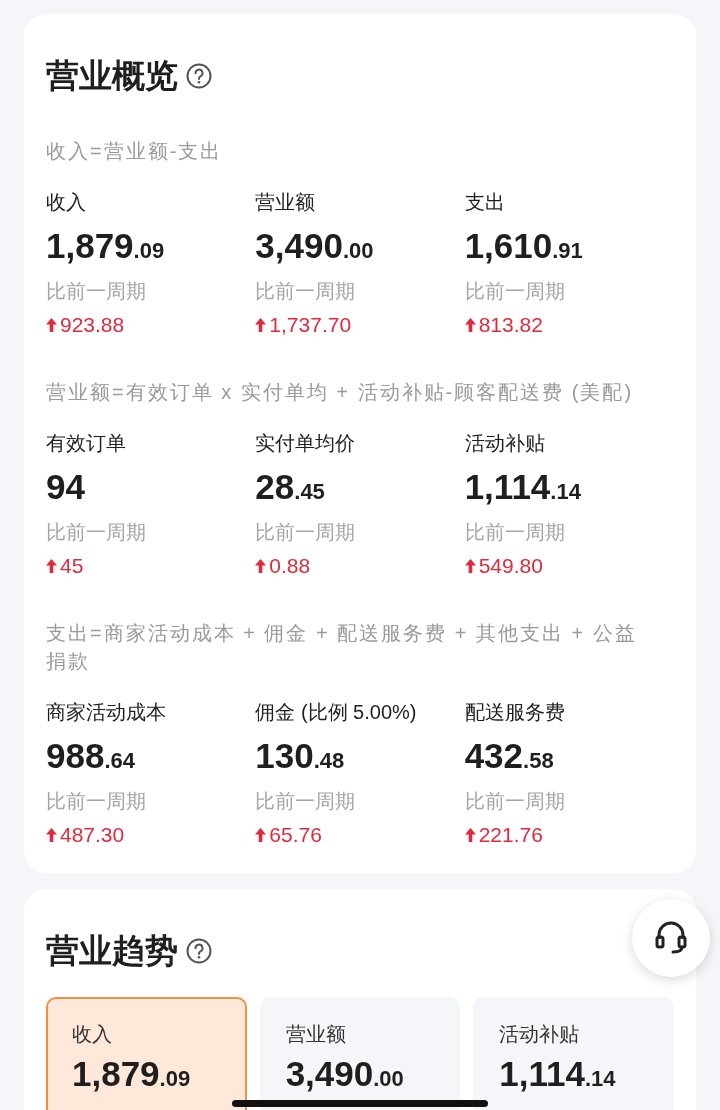 This screenshot has width=720, height=1110. What do you see at coordinates (306, 443) in the screenshot?
I see `metric-label: 实付单均价` at bounding box center [306, 443].